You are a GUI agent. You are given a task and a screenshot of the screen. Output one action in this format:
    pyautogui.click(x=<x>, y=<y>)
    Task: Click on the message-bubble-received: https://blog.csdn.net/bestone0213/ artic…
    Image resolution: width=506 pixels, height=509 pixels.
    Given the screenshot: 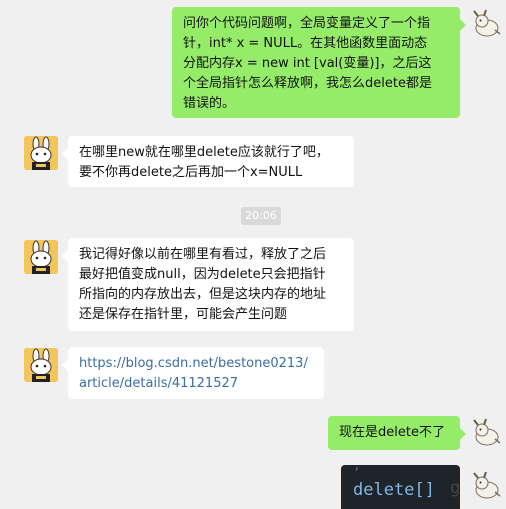 What is the action you would take?
    pyautogui.click(x=193, y=373)
    